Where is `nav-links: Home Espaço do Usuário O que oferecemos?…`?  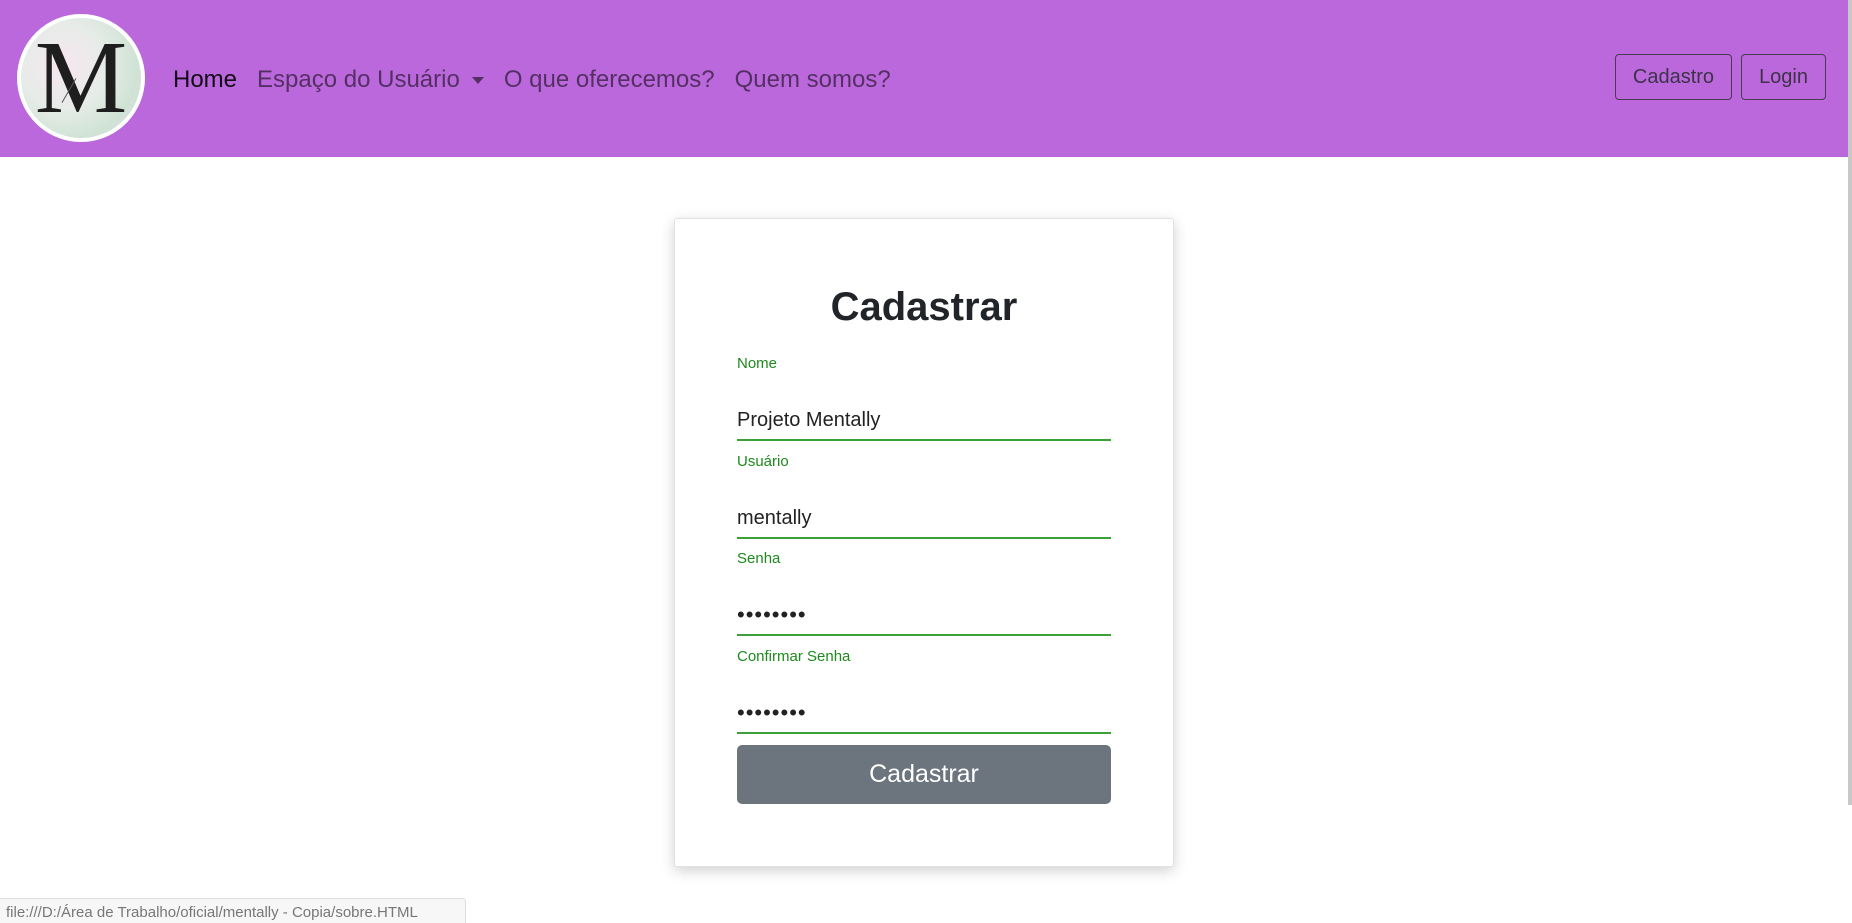 nav-links: Home Espaço do Usuário O que oferecemos?… is located at coordinates (542, 80).